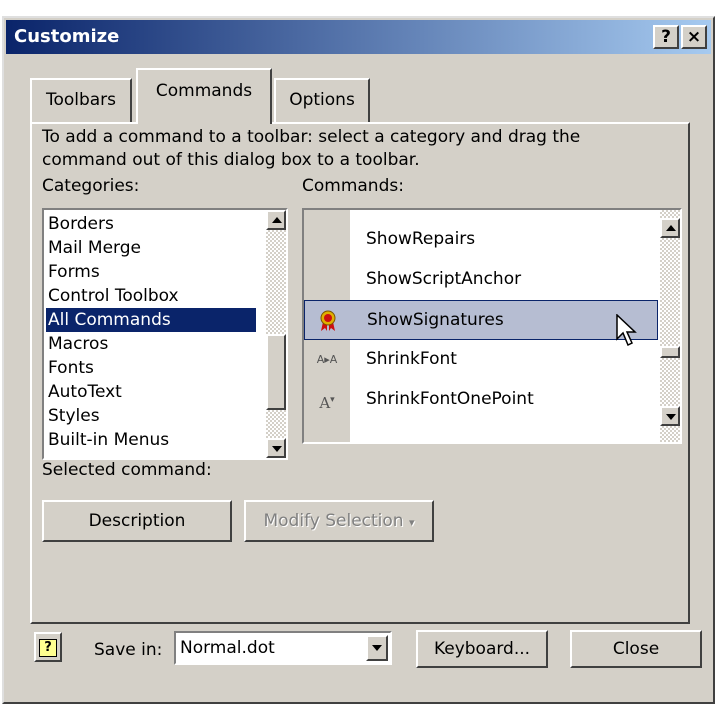 The width and height of the screenshot is (717, 706). Describe the element at coordinates (283, 648) in the screenshot. I see `save-in-combobox: Normal.dot` at that location.